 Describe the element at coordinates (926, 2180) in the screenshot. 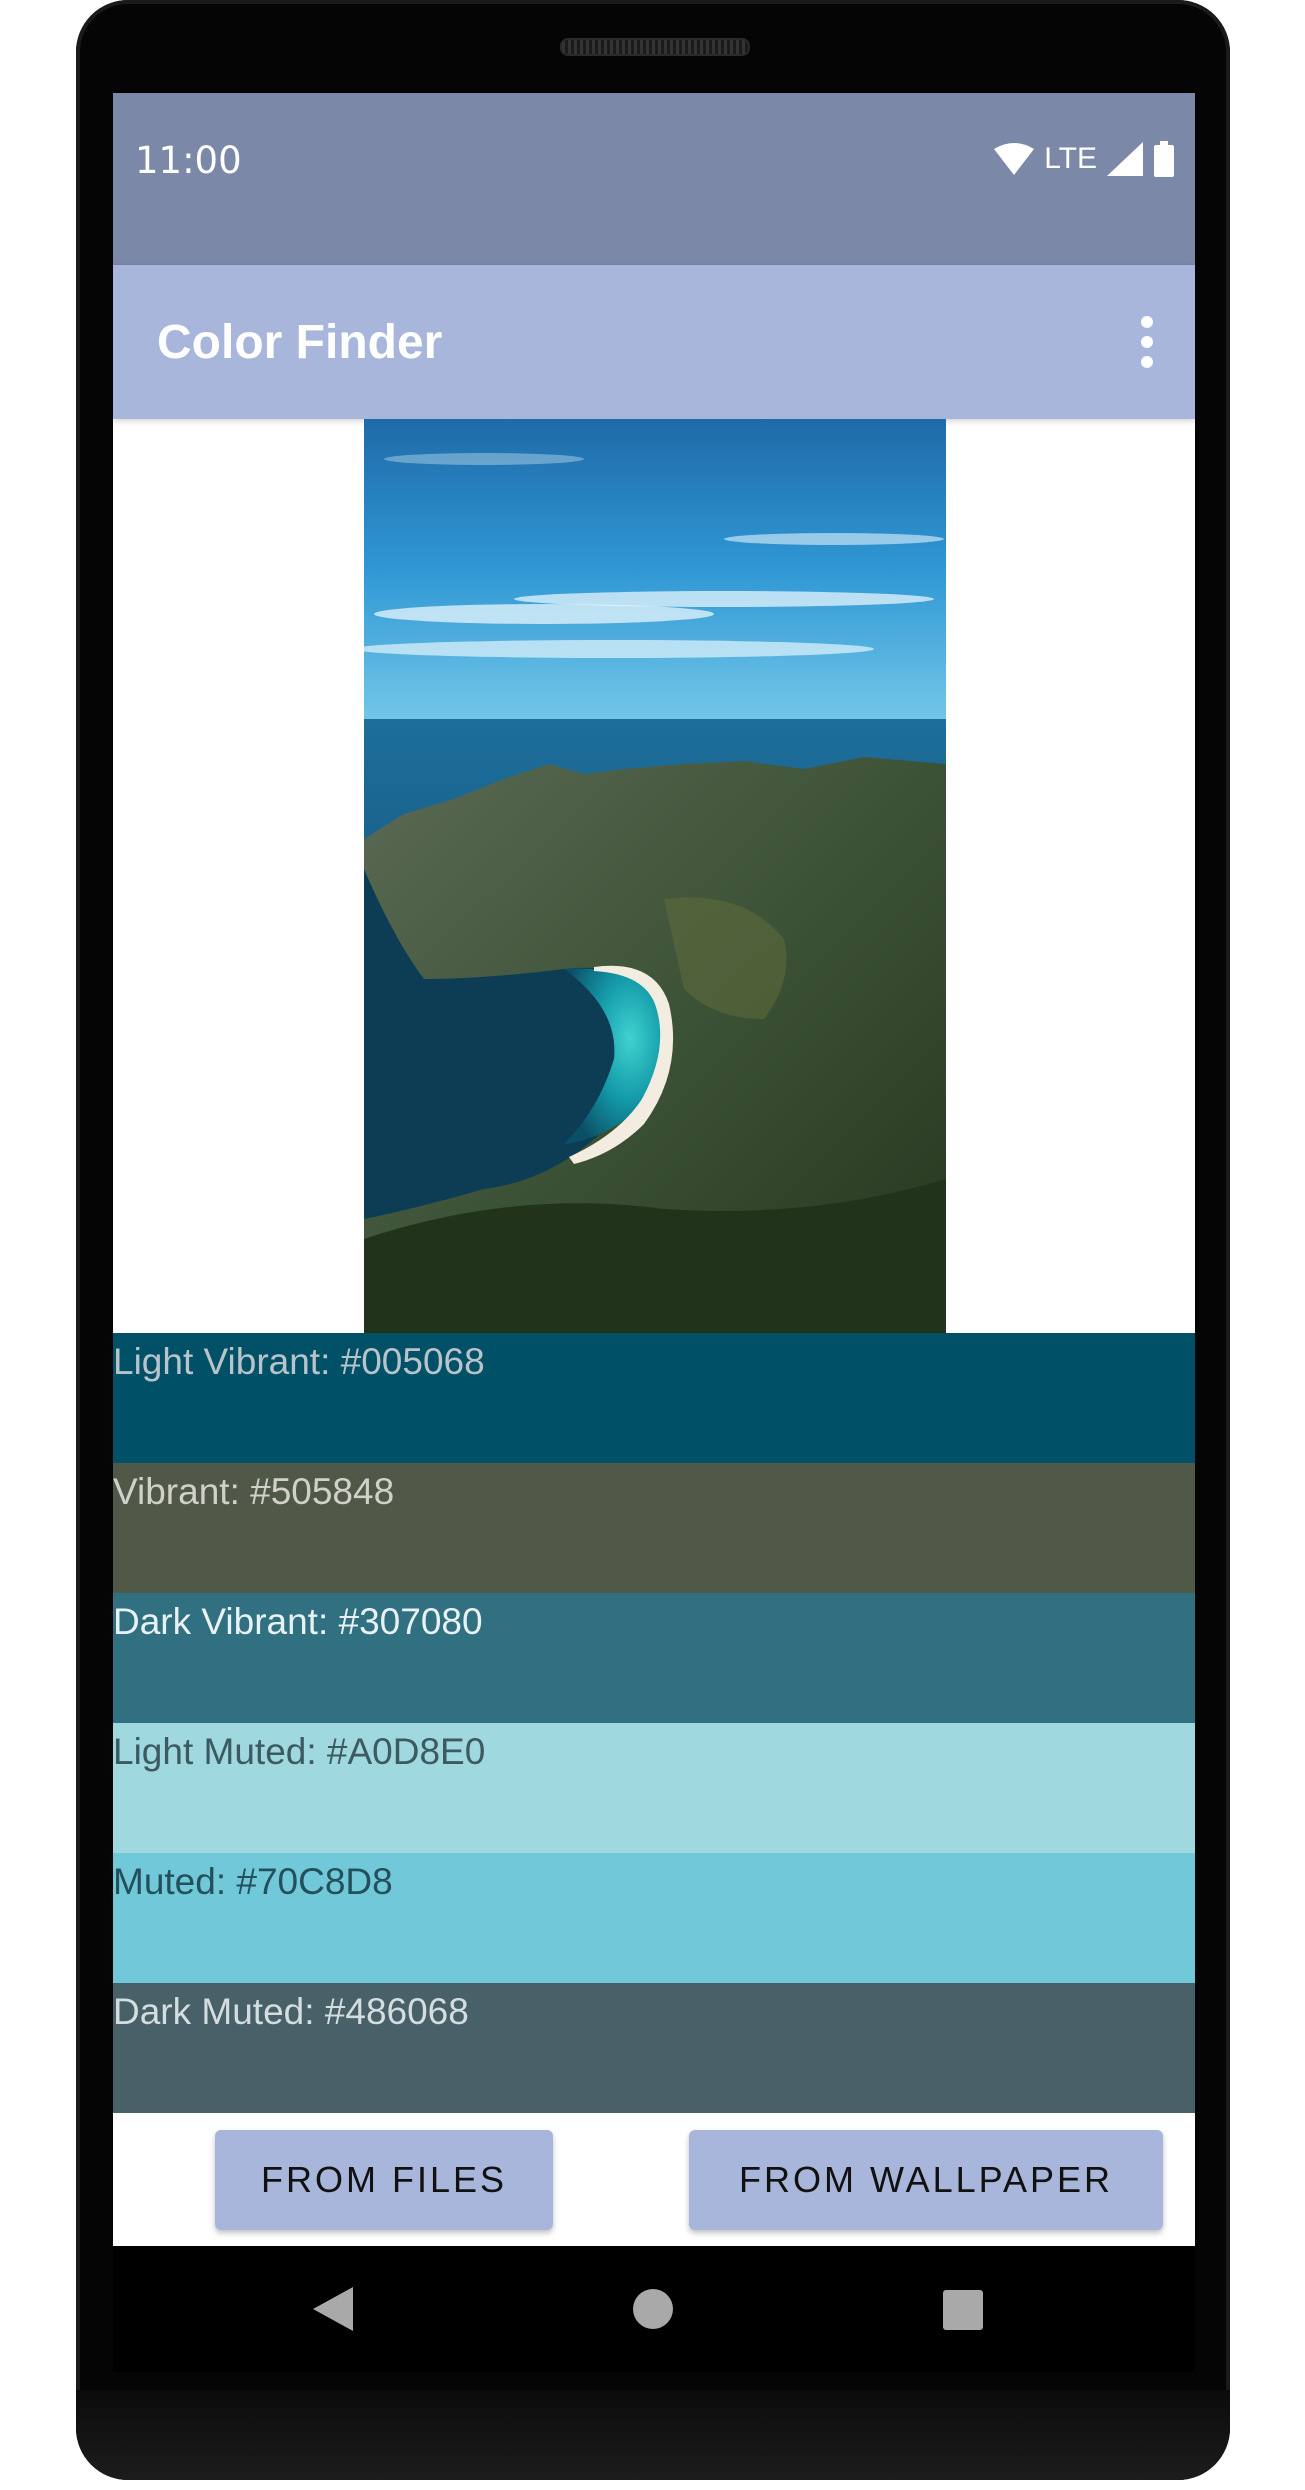

I see `from-wallpaper-button: FROM WALLPAPER` at that location.